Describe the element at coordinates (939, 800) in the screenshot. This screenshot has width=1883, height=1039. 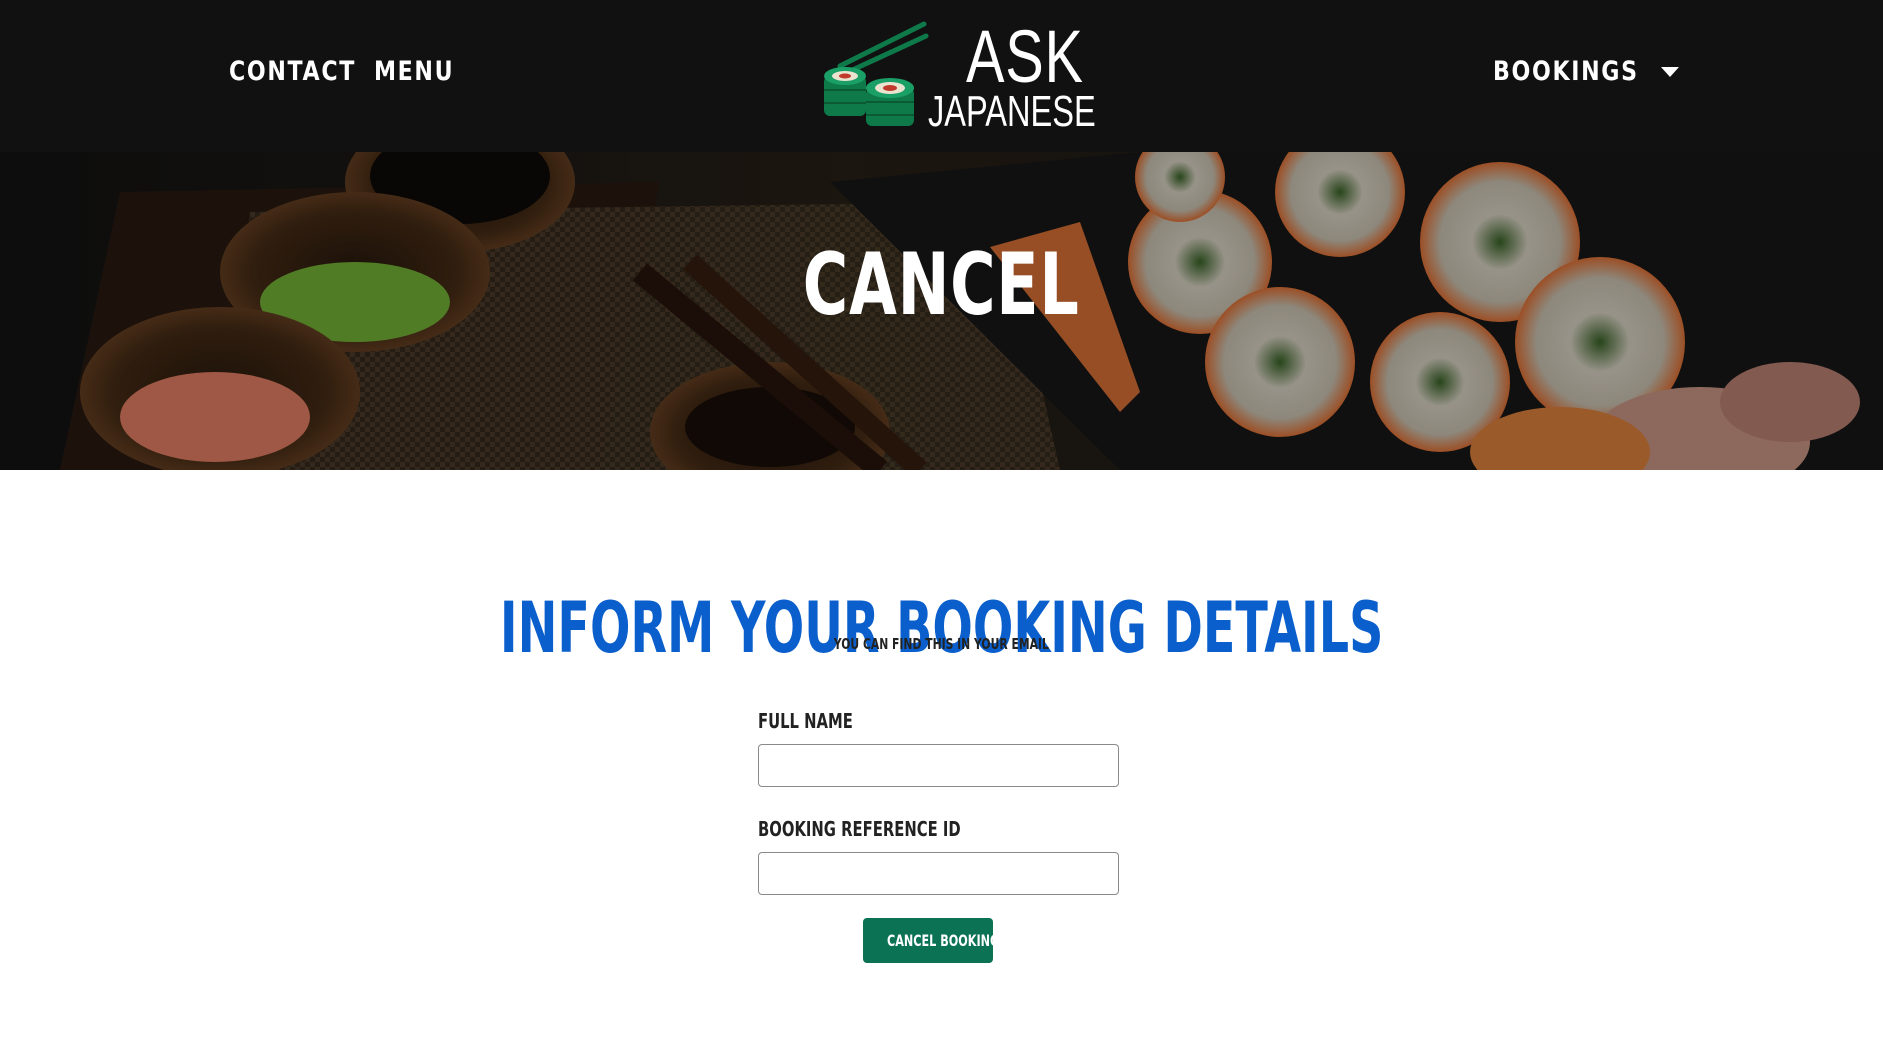
I see `cancel-booking-form: FULL NAME BOOKING REFERENCE ID` at that location.